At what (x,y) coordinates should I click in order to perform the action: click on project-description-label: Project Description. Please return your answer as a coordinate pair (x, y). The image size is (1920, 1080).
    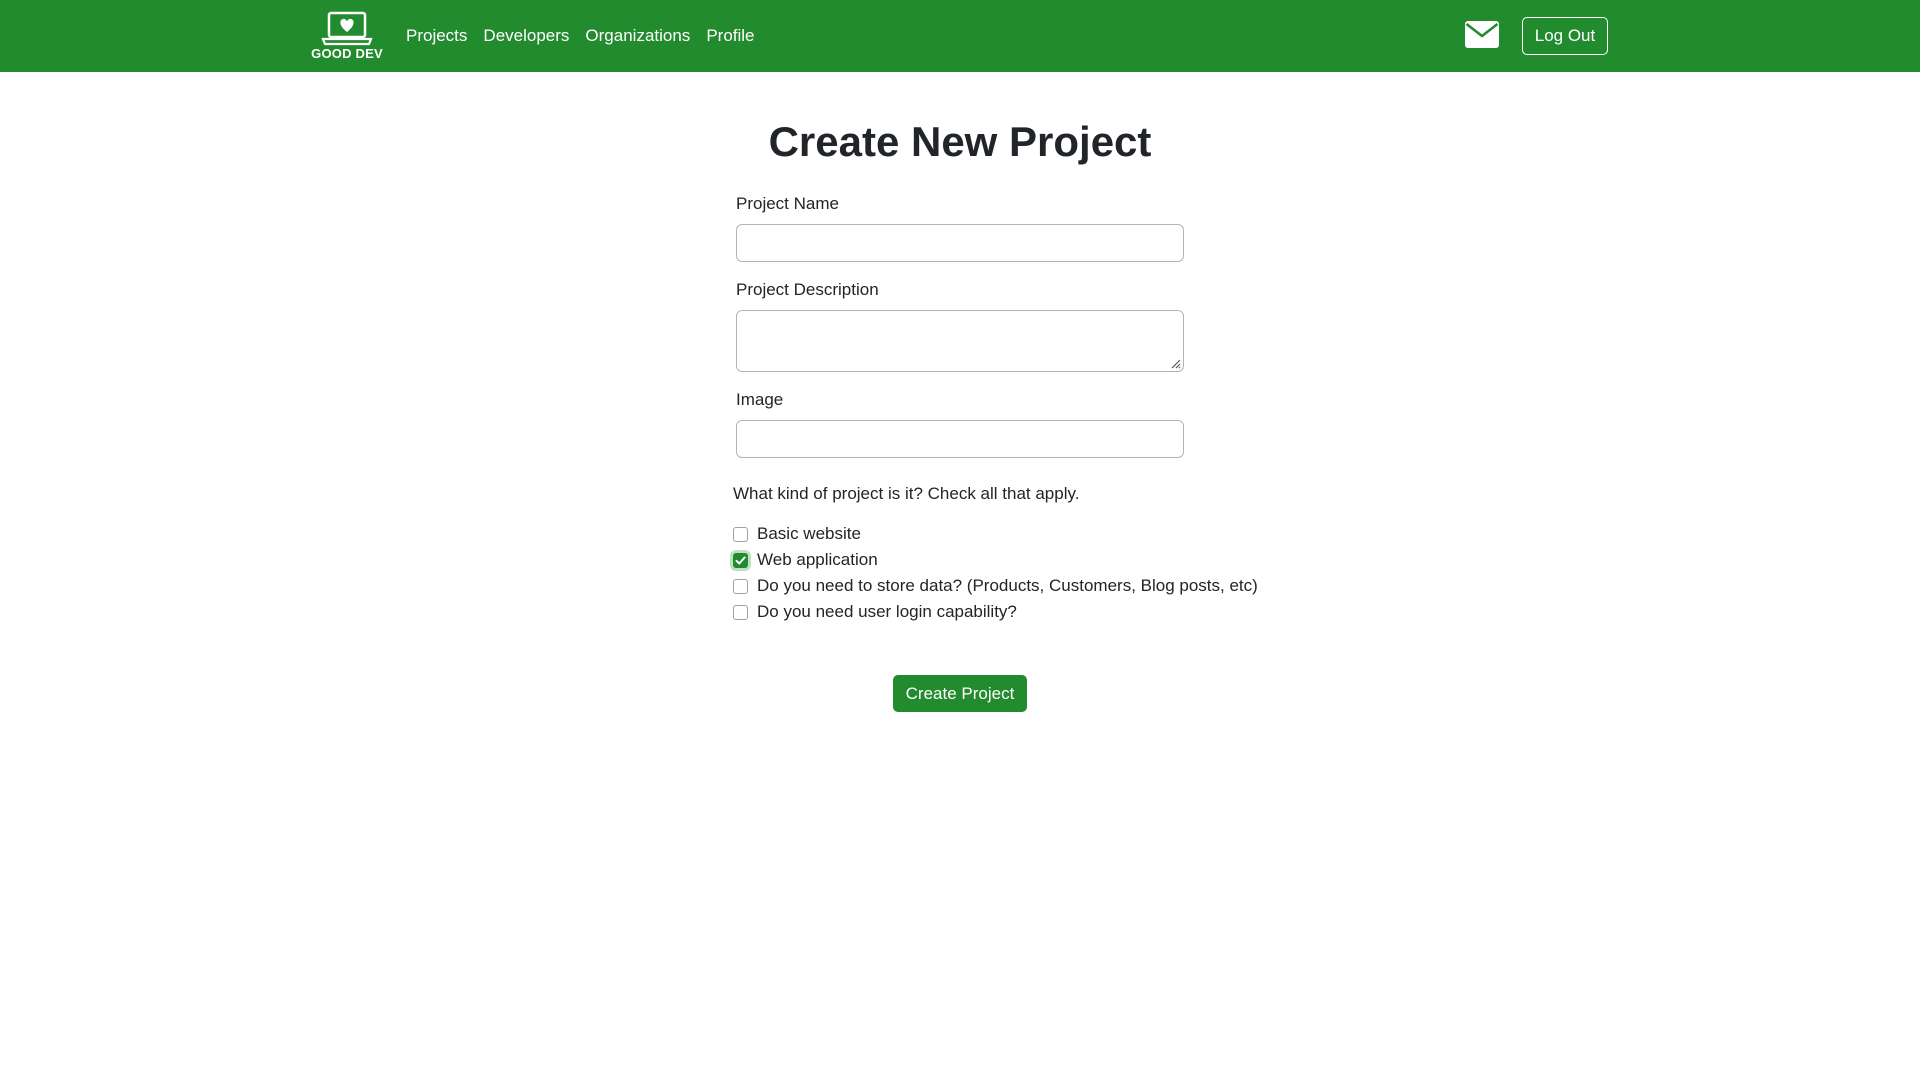
    Looking at the image, I should click on (807, 289).